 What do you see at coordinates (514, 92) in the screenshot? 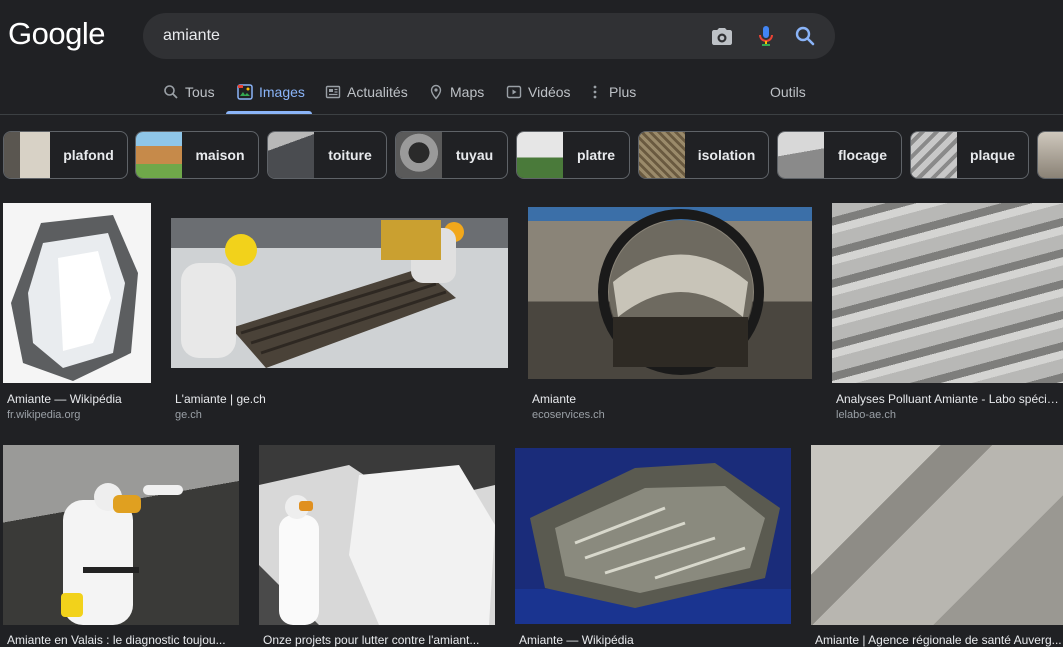
I see `video-icon` at bounding box center [514, 92].